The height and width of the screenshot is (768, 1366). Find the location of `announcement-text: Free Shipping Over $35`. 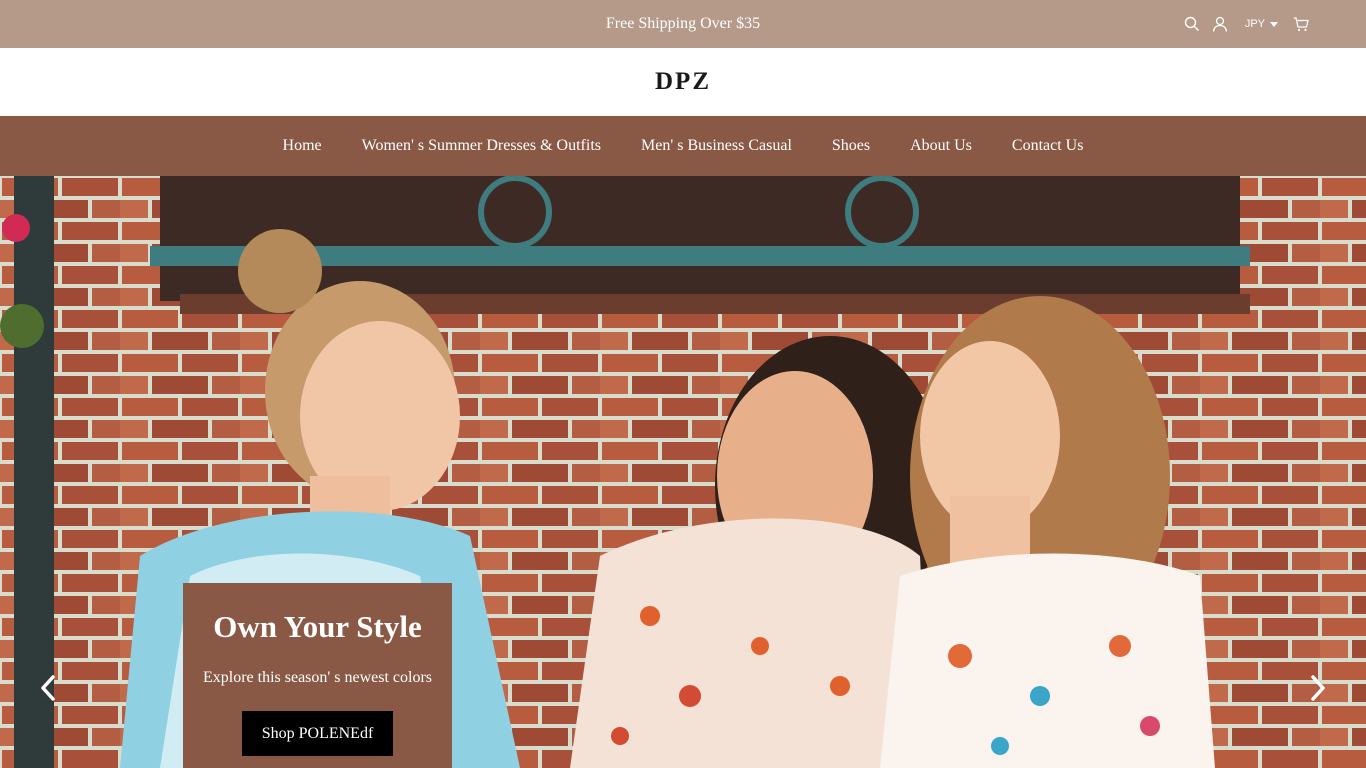

announcement-text: Free Shipping Over $35 is located at coordinates (683, 23).